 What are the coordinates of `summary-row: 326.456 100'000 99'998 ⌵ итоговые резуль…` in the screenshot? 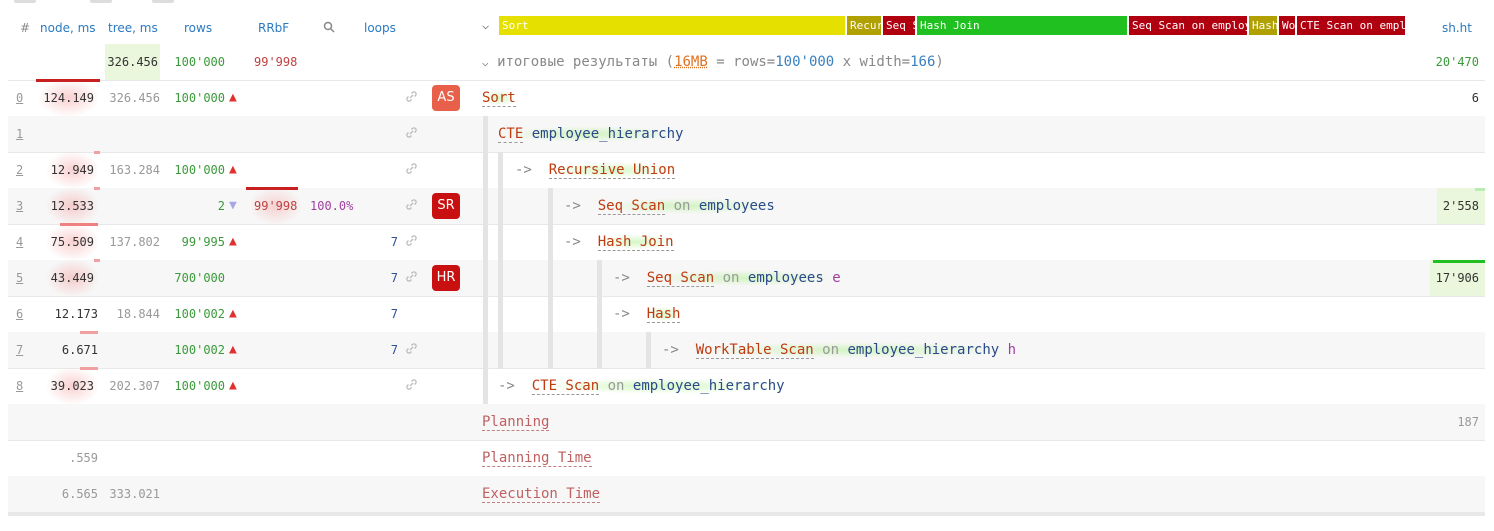 It's located at (746, 63).